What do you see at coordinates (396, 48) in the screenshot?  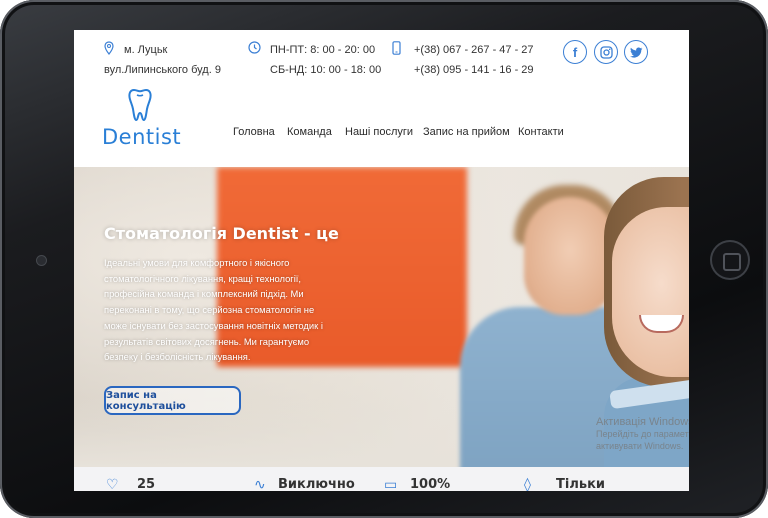 I see `phone-icon` at bounding box center [396, 48].